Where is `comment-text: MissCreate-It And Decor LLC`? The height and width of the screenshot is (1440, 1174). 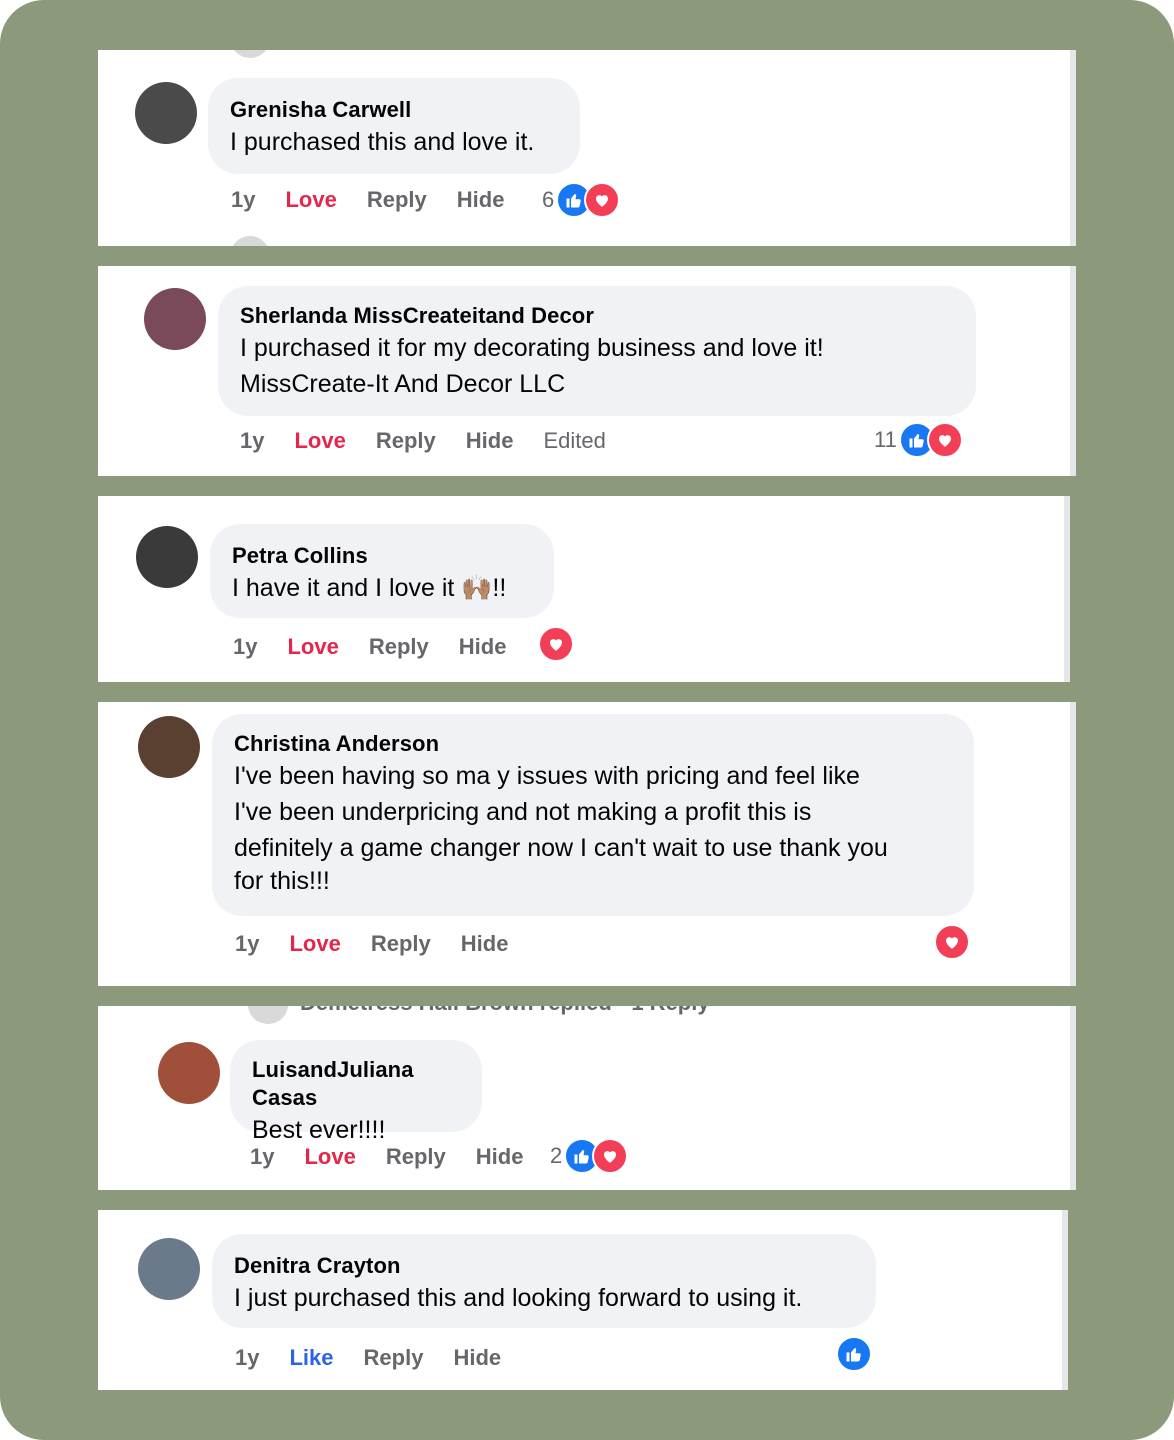 comment-text: MissCreate-It And Decor LLC is located at coordinates (403, 384).